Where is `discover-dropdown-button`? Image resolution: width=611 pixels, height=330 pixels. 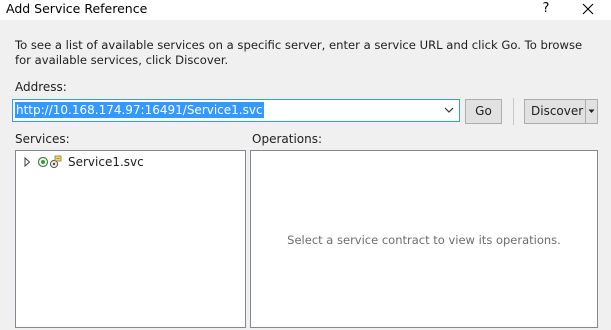 discover-dropdown-button is located at coordinates (591, 111).